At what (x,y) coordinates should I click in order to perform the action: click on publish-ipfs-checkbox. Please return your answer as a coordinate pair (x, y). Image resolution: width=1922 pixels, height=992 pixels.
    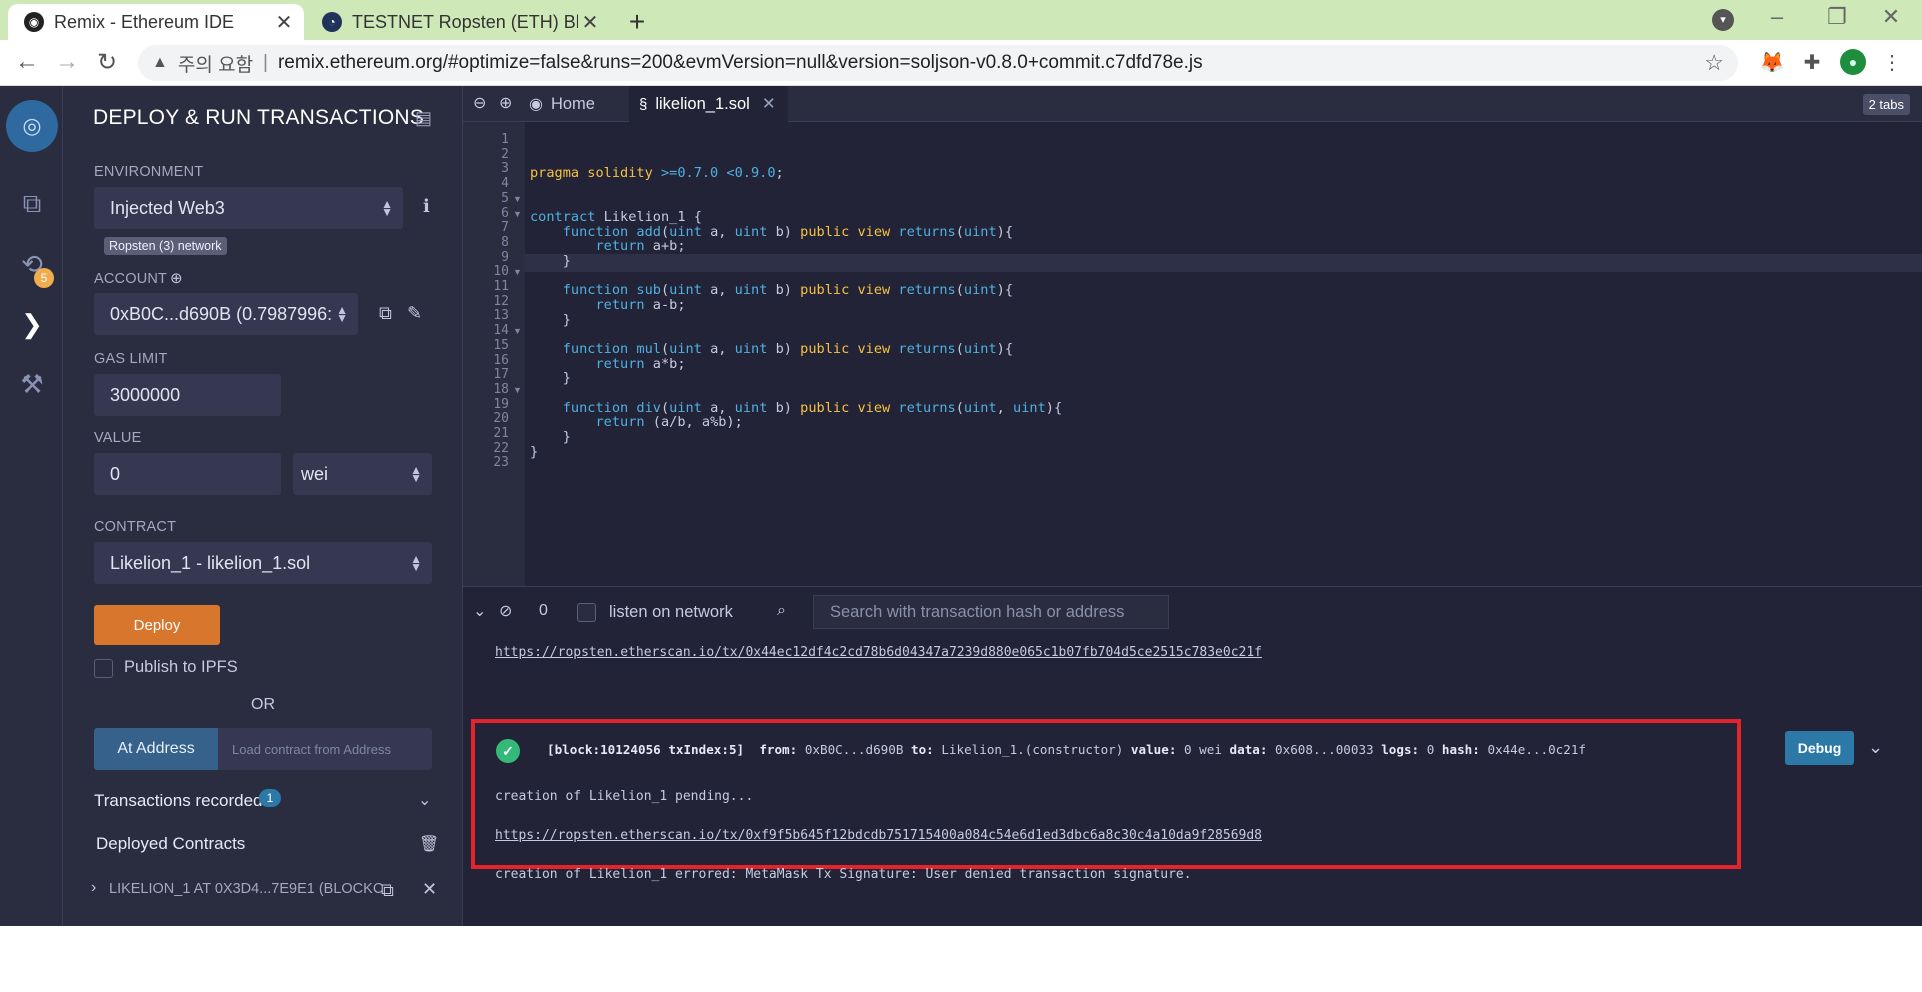
    Looking at the image, I should click on (103, 668).